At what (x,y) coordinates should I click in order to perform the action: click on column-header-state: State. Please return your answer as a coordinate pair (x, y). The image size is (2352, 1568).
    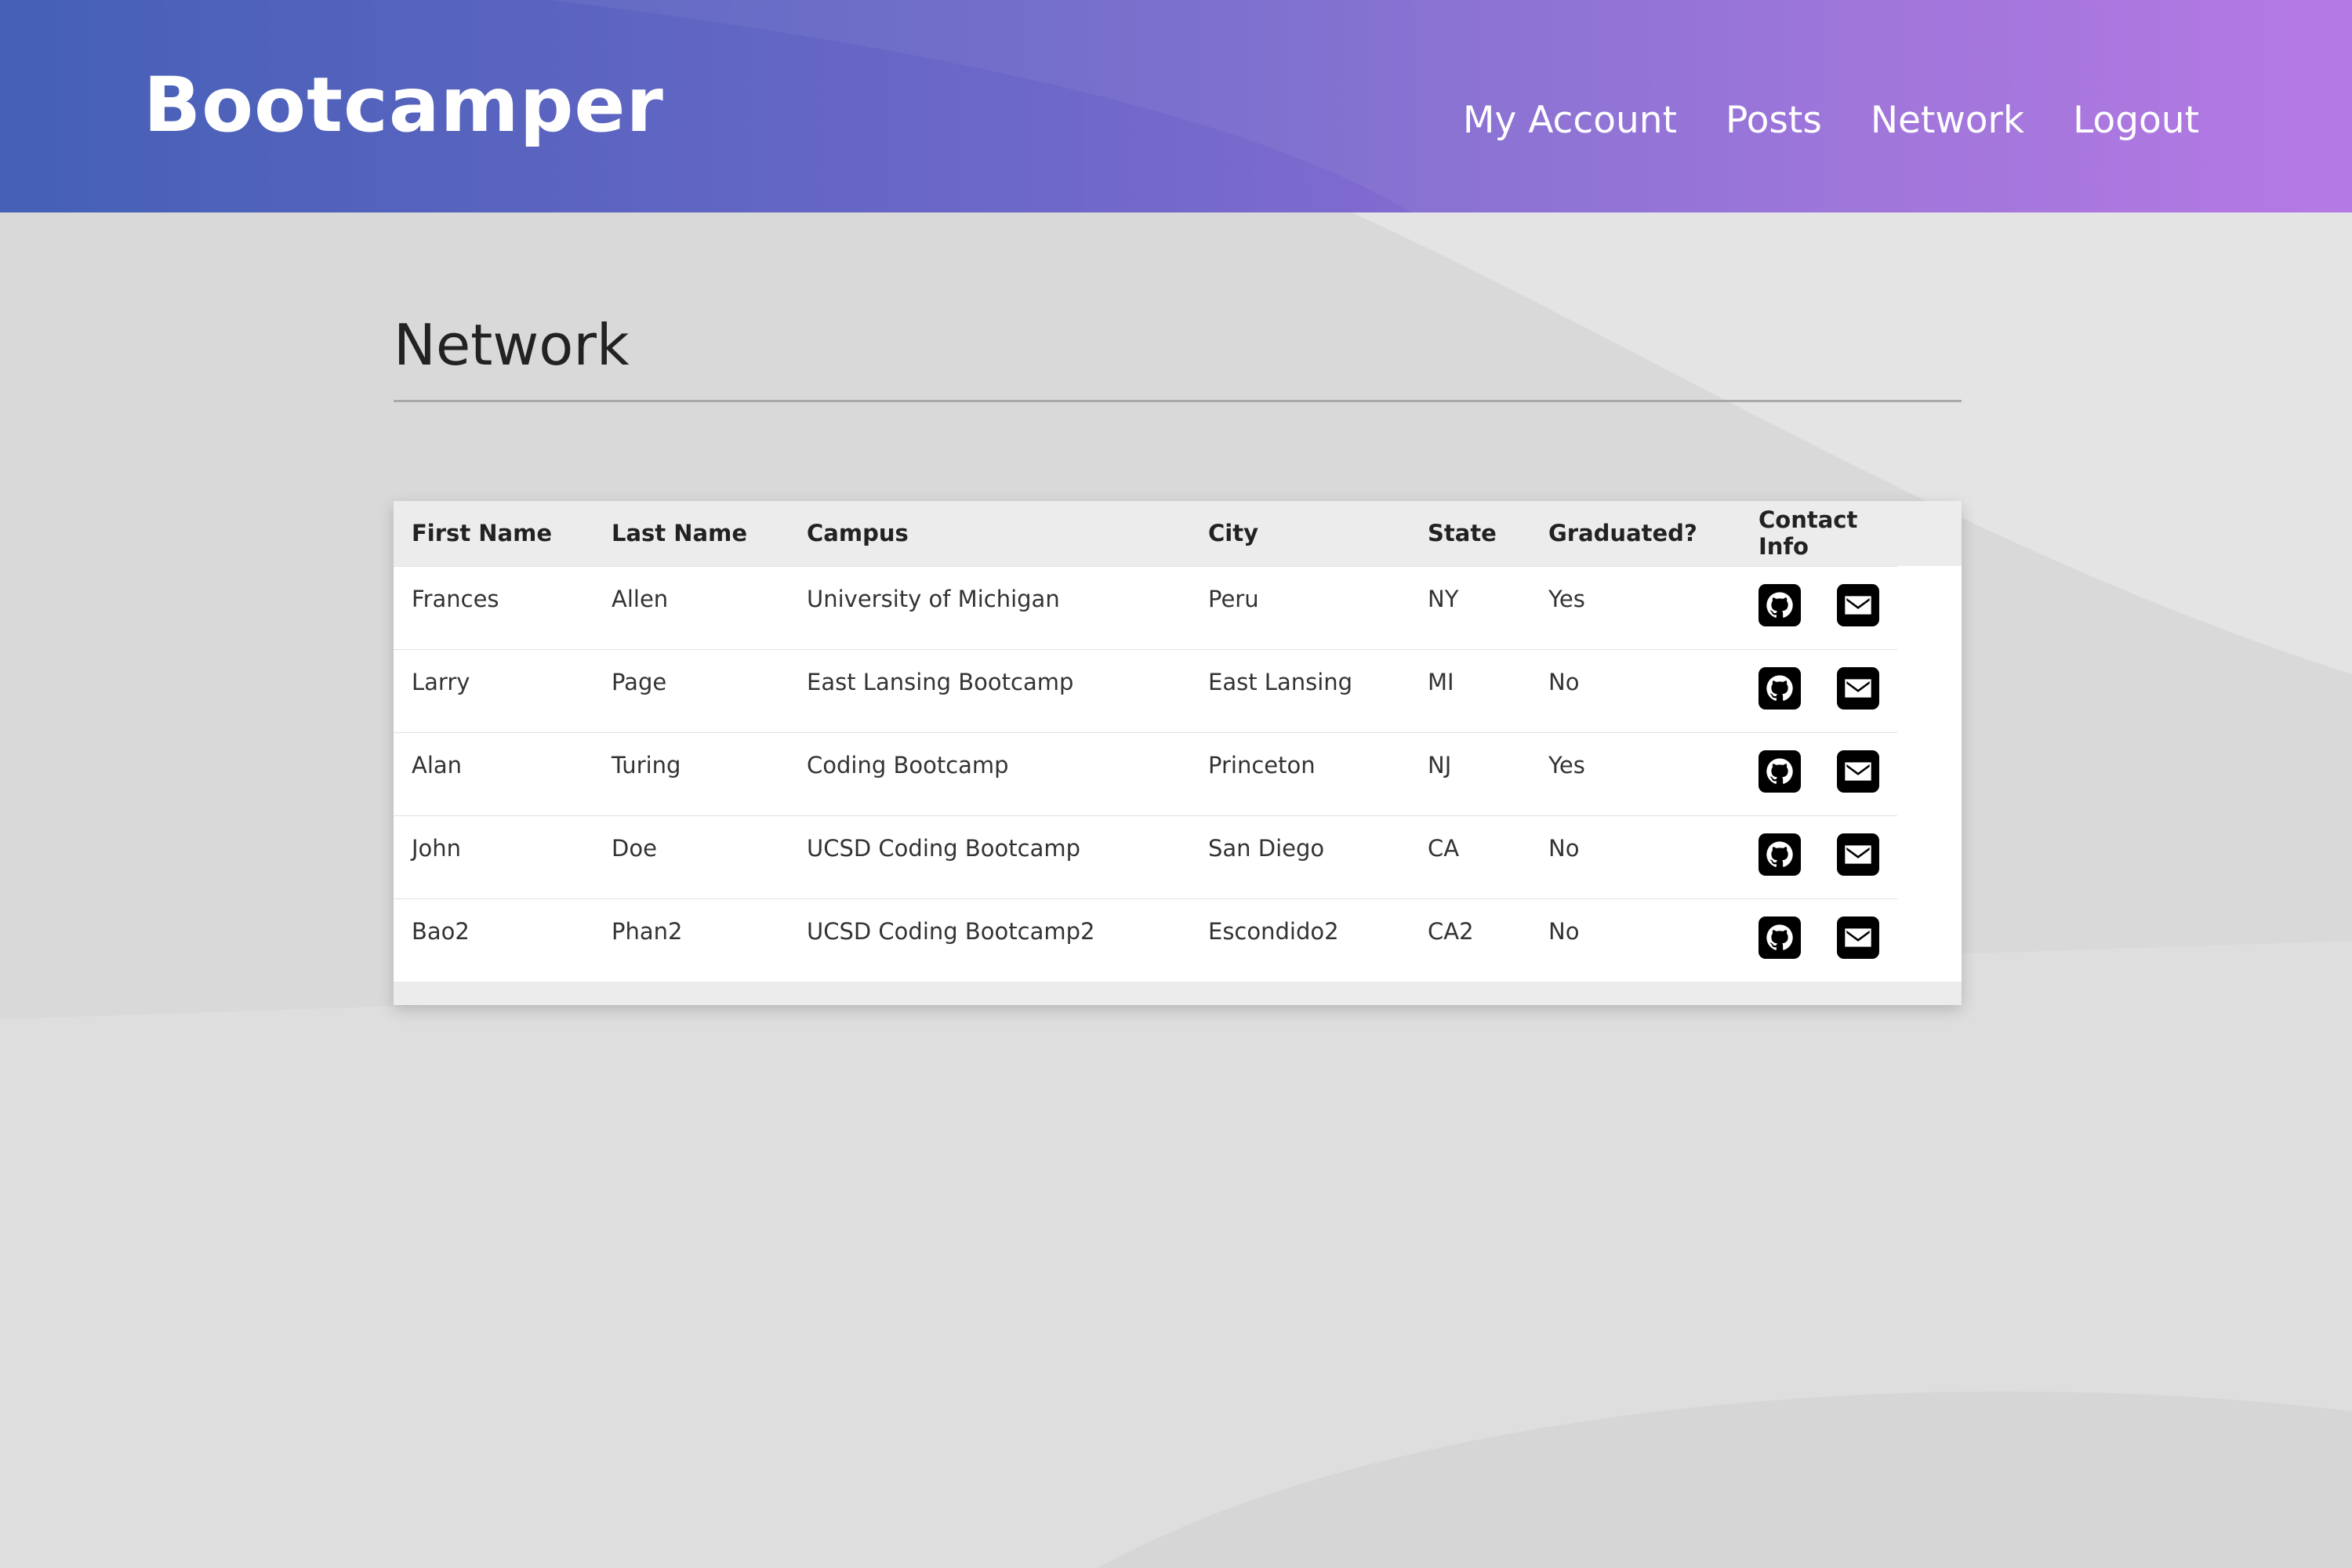
    Looking at the image, I should click on (1462, 533).